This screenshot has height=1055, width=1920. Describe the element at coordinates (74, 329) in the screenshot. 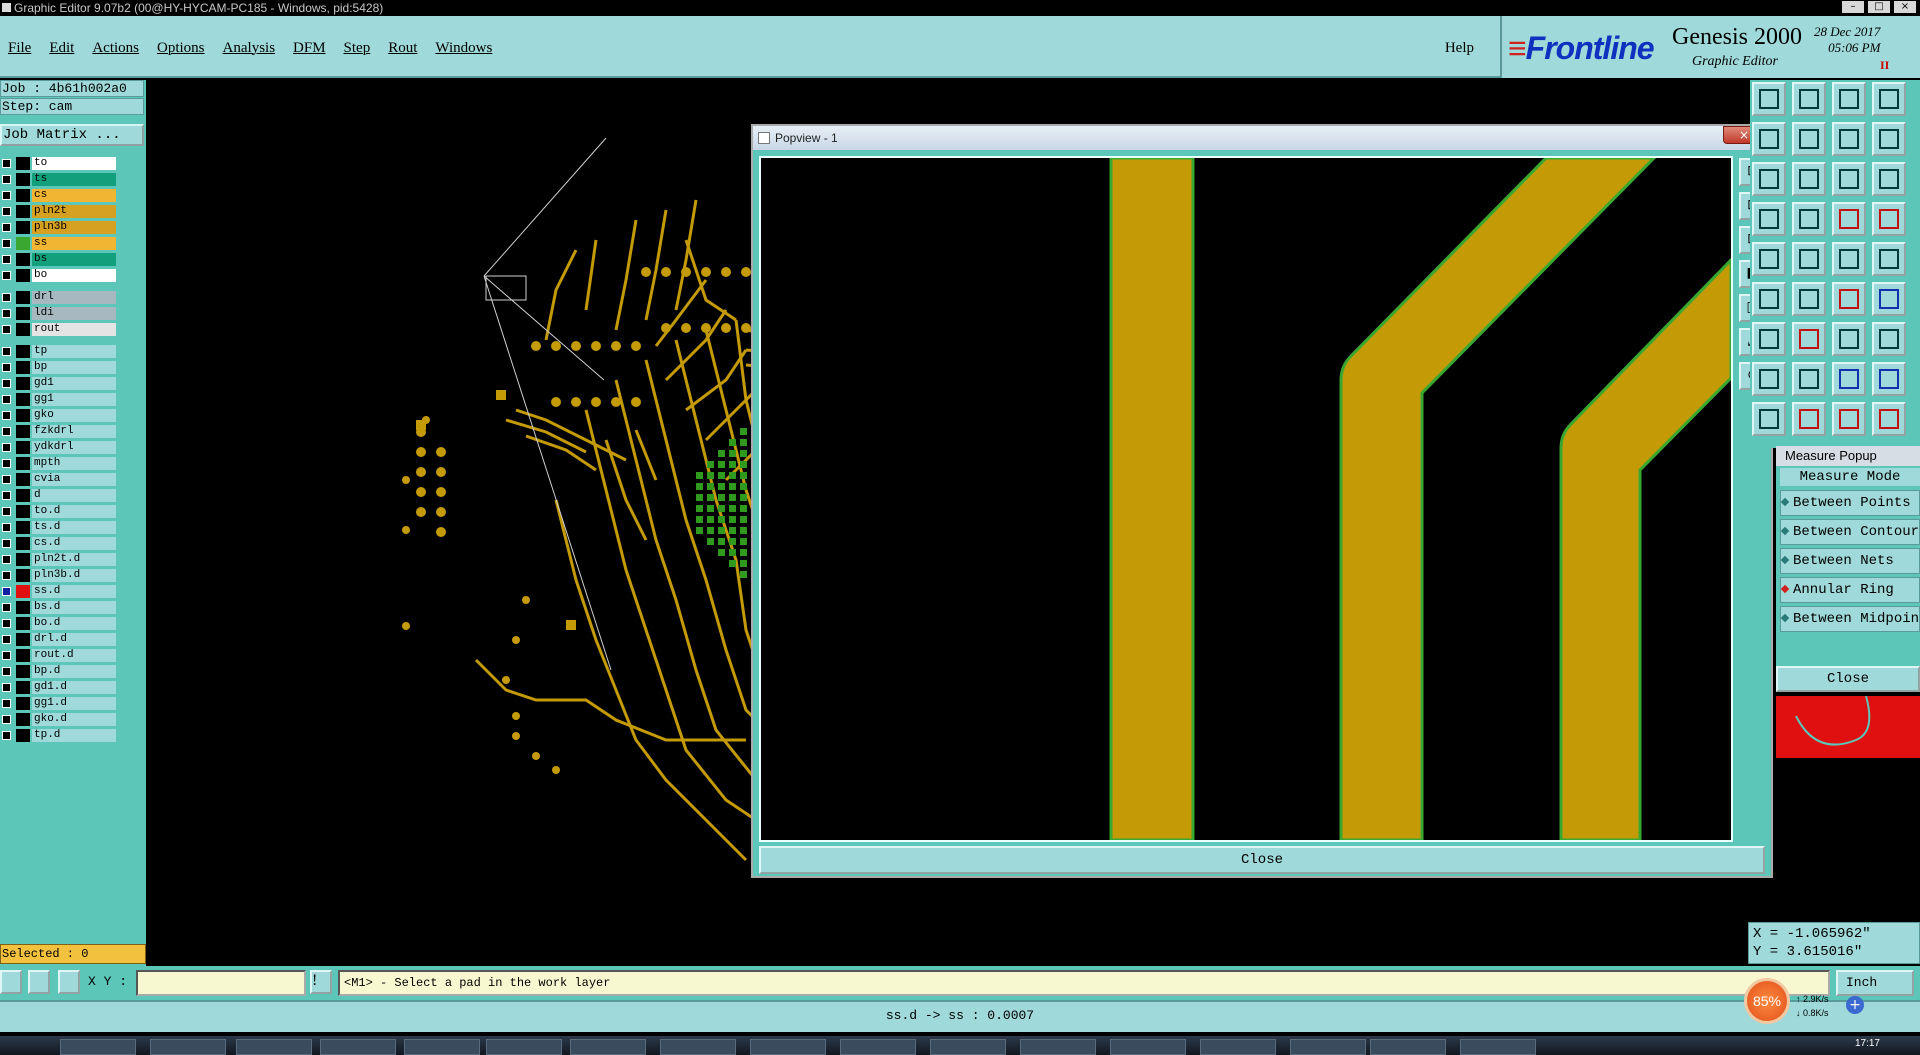

I see `layer-name: rout` at that location.